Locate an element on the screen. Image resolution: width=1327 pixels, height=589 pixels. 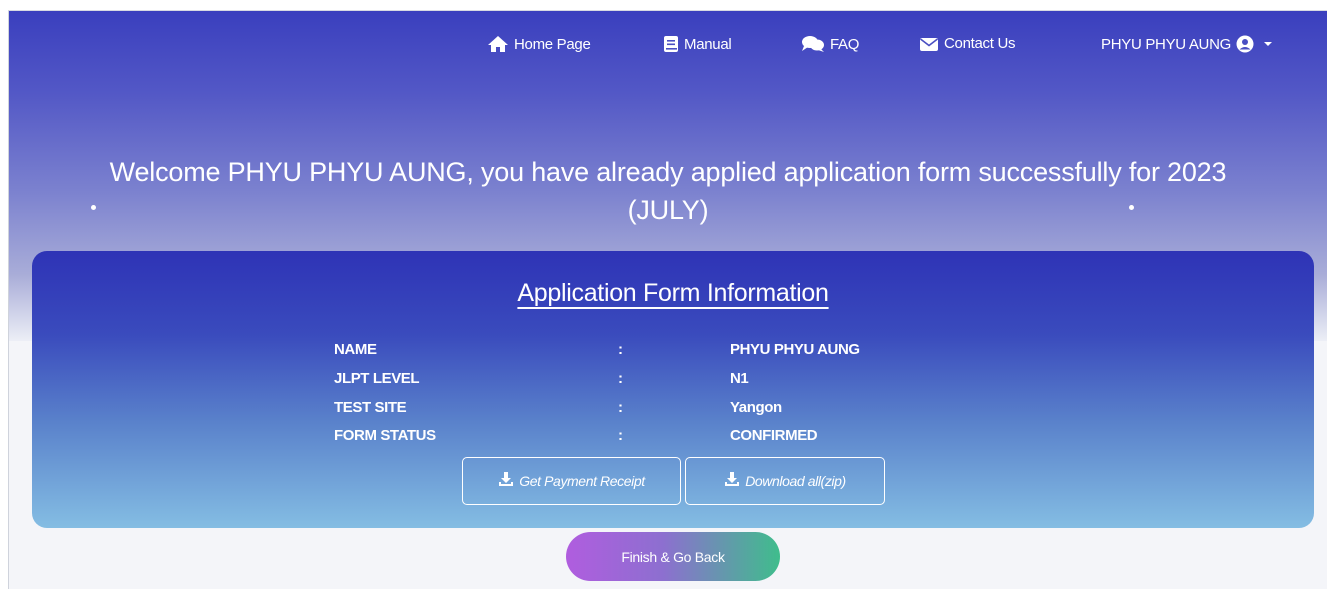
info-row-jlpt-level: JLPT LEVEL : N1 is located at coordinates (673, 383).